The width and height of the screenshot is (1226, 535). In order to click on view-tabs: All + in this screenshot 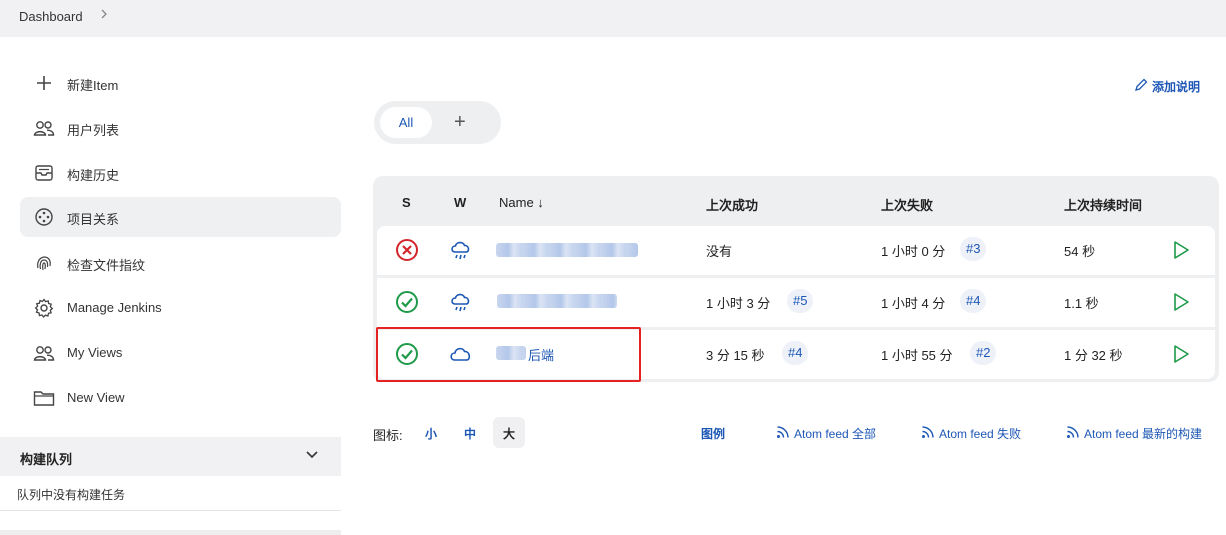, I will do `click(437, 122)`.